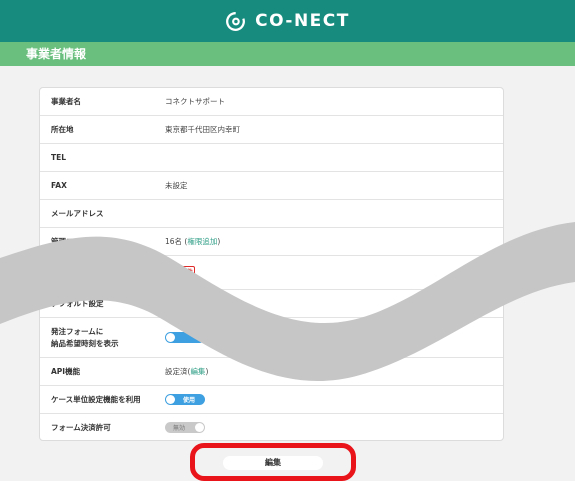 The image size is (575, 481). What do you see at coordinates (271, 130) in the screenshot?
I see `row-address: 所在地 東京都千代田区内幸町` at bounding box center [271, 130].